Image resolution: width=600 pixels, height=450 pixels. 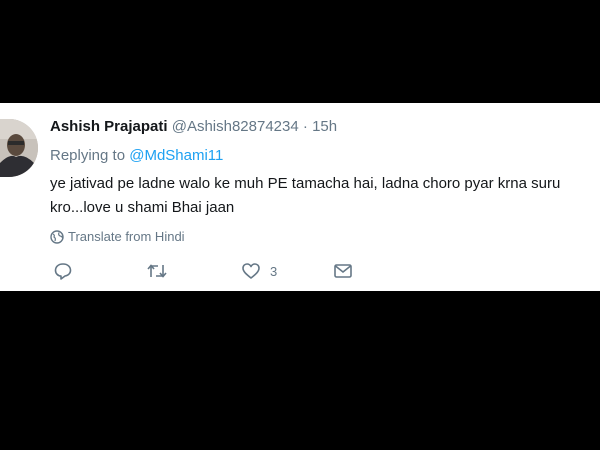 I want to click on reply-icon, so click(x=63, y=271).